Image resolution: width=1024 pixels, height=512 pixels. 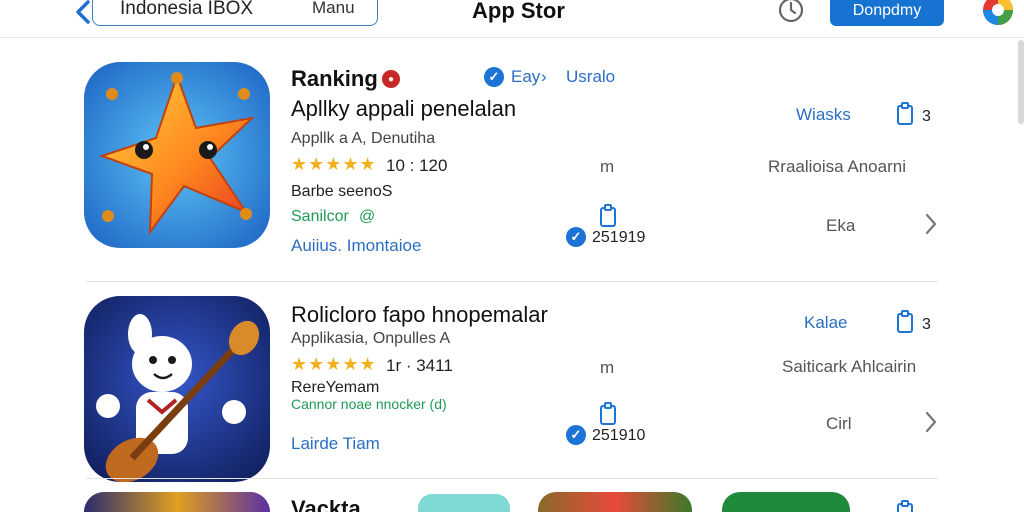 I want to click on app-category: RereYemam, so click(x=335, y=387).